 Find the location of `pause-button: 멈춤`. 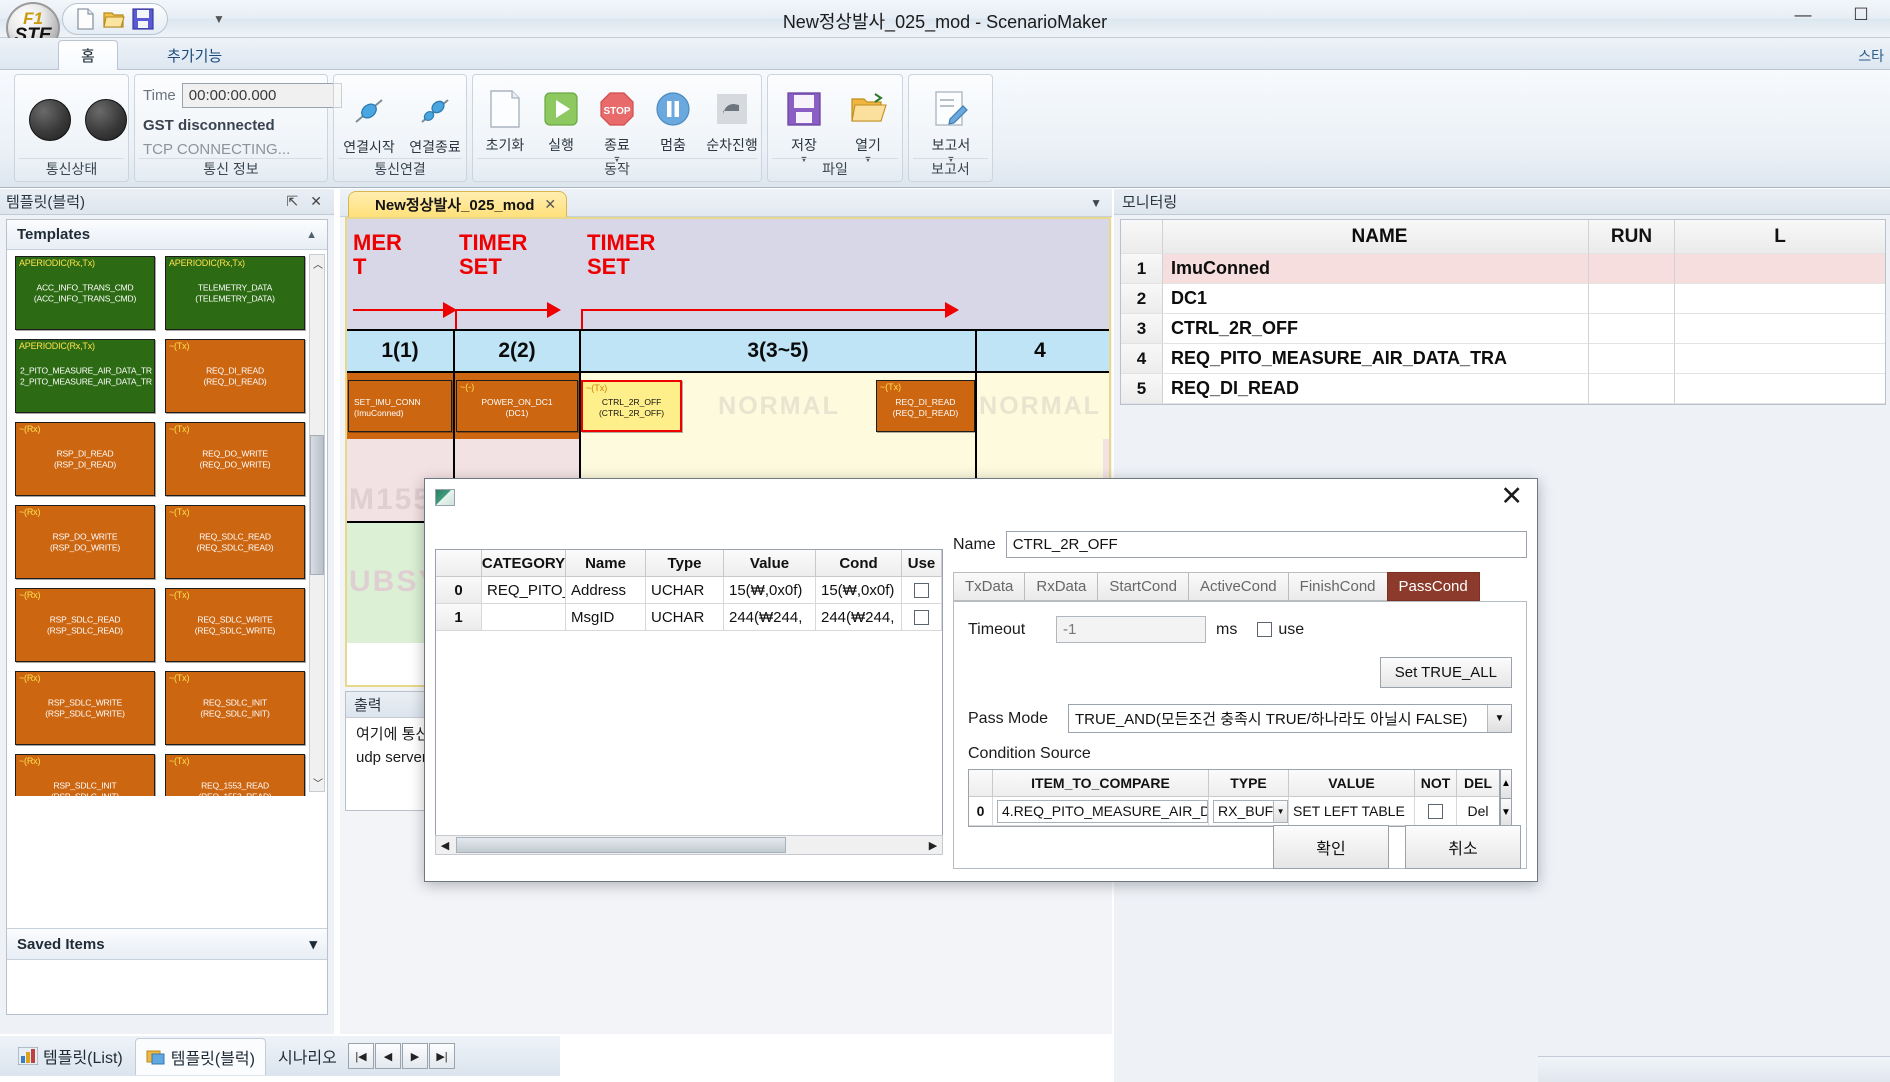

pause-button: 멈춤 is located at coordinates (673, 125).